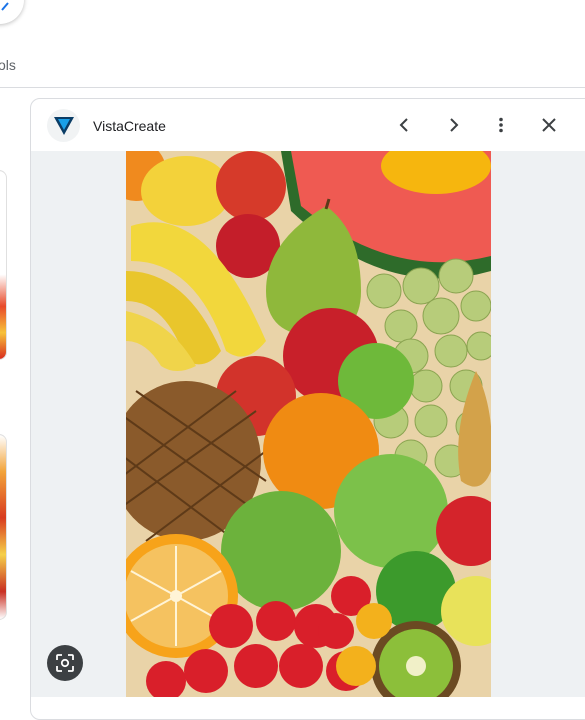  What do you see at coordinates (292, 87) in the screenshot?
I see `divider` at bounding box center [292, 87].